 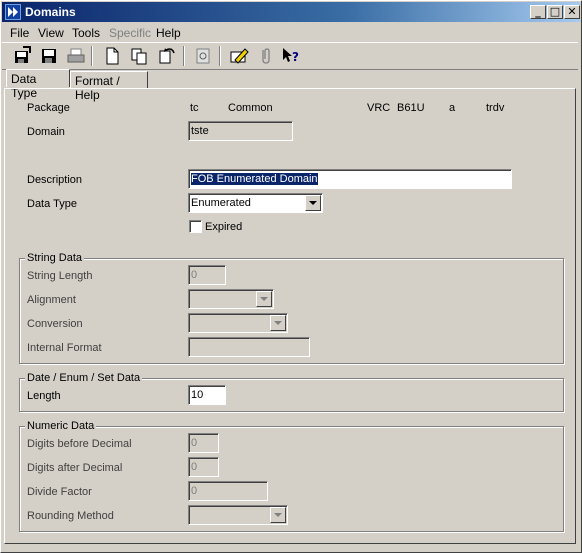 What do you see at coordinates (55, 180) in the screenshot?
I see `description-label: Description` at bounding box center [55, 180].